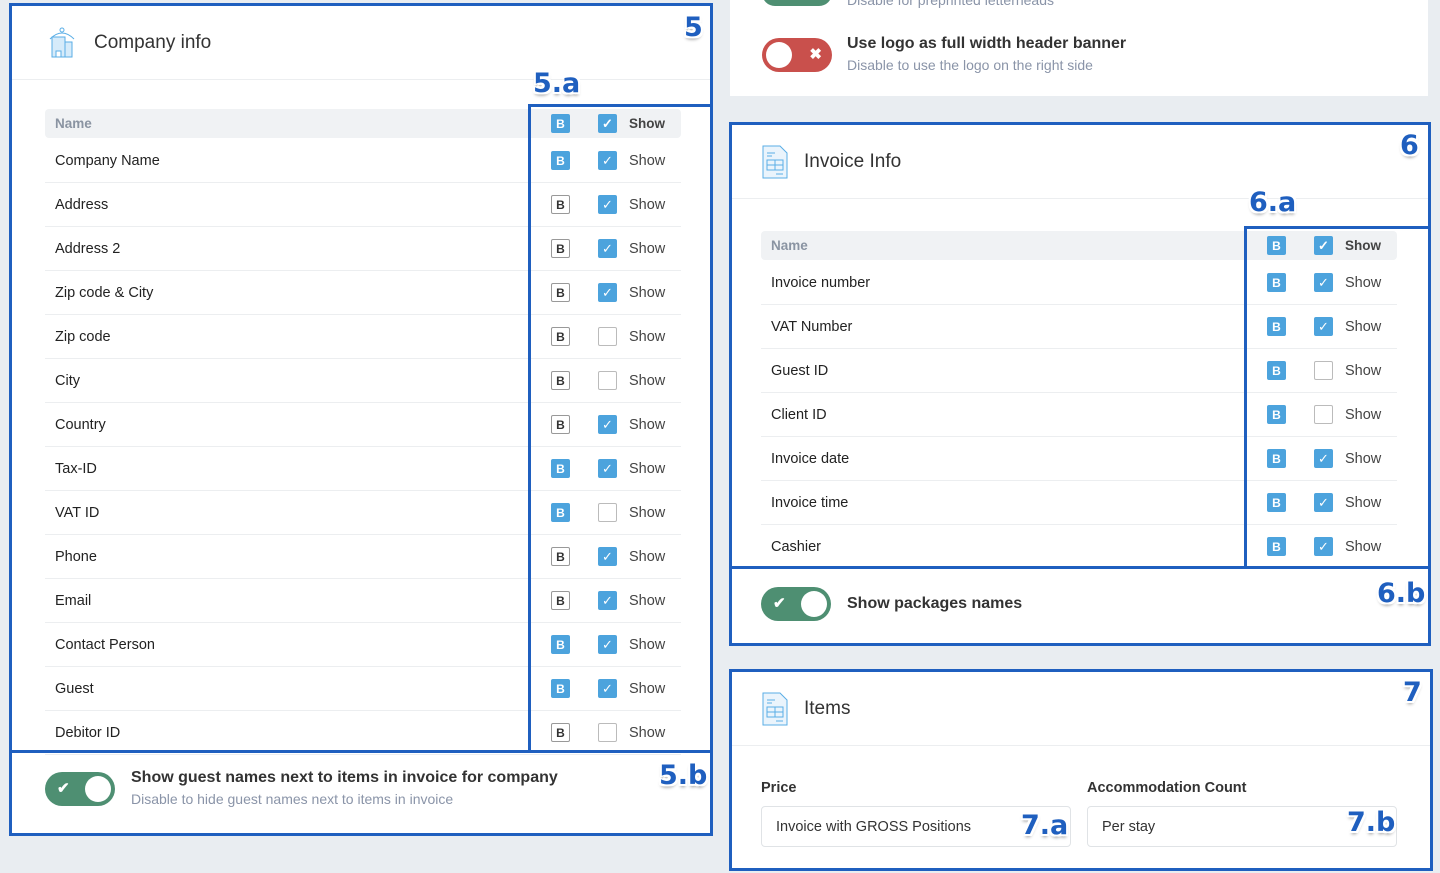  Describe the element at coordinates (797, 3) in the screenshot. I see `letterhead-toggle` at that location.